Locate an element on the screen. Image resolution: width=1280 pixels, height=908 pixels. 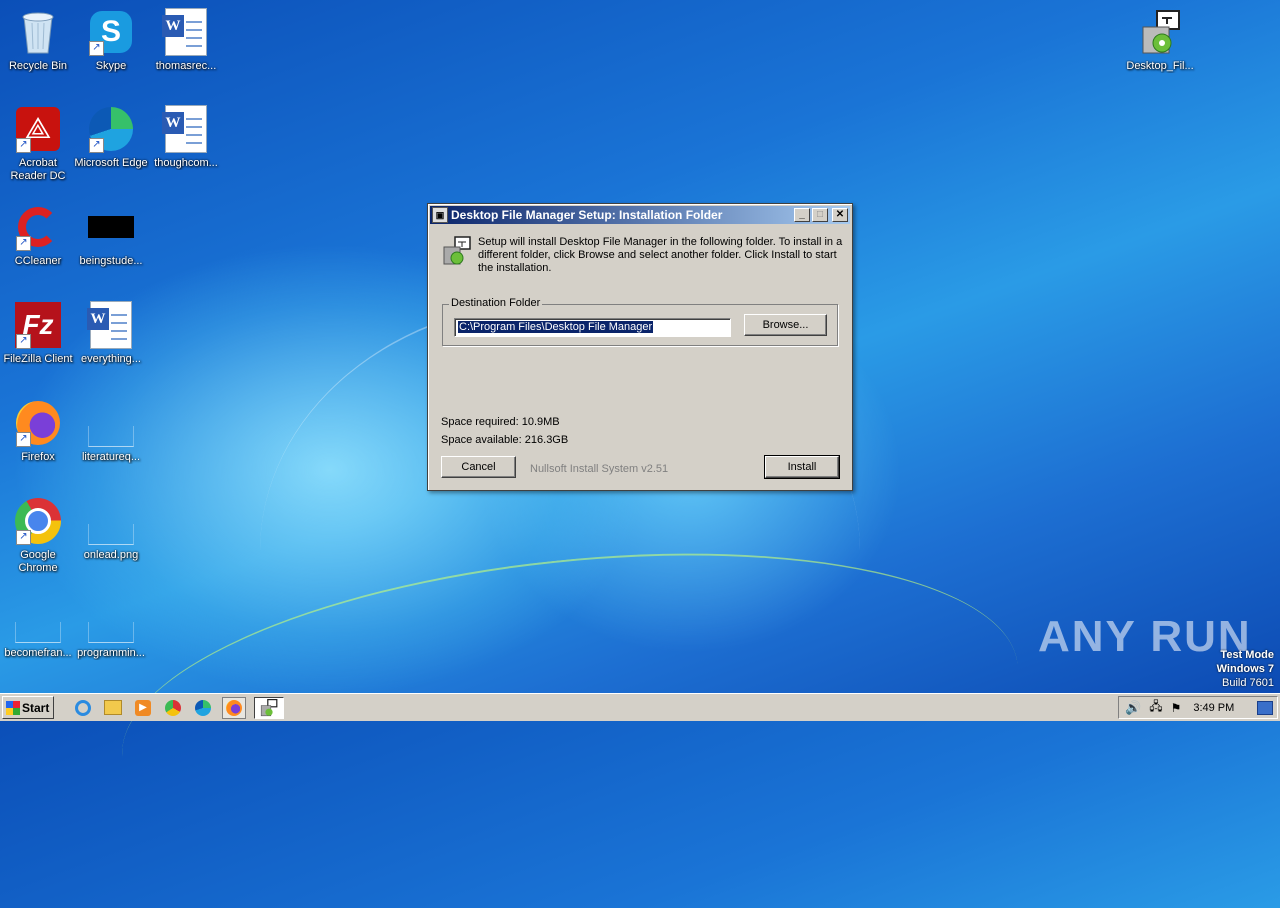
desktop-icon-onlead: onlead.png is located at coordinates (111, 529).